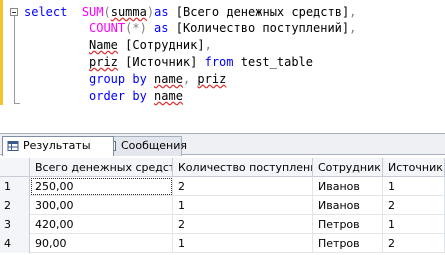  Describe the element at coordinates (15, 224) in the screenshot. I see `row-number: 3` at that location.